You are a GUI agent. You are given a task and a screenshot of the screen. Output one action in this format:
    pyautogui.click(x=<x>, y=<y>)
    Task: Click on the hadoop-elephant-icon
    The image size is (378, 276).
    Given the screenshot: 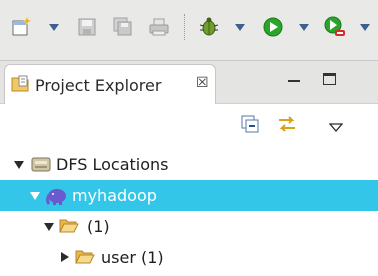 What is the action you would take?
    pyautogui.click(x=57, y=198)
    